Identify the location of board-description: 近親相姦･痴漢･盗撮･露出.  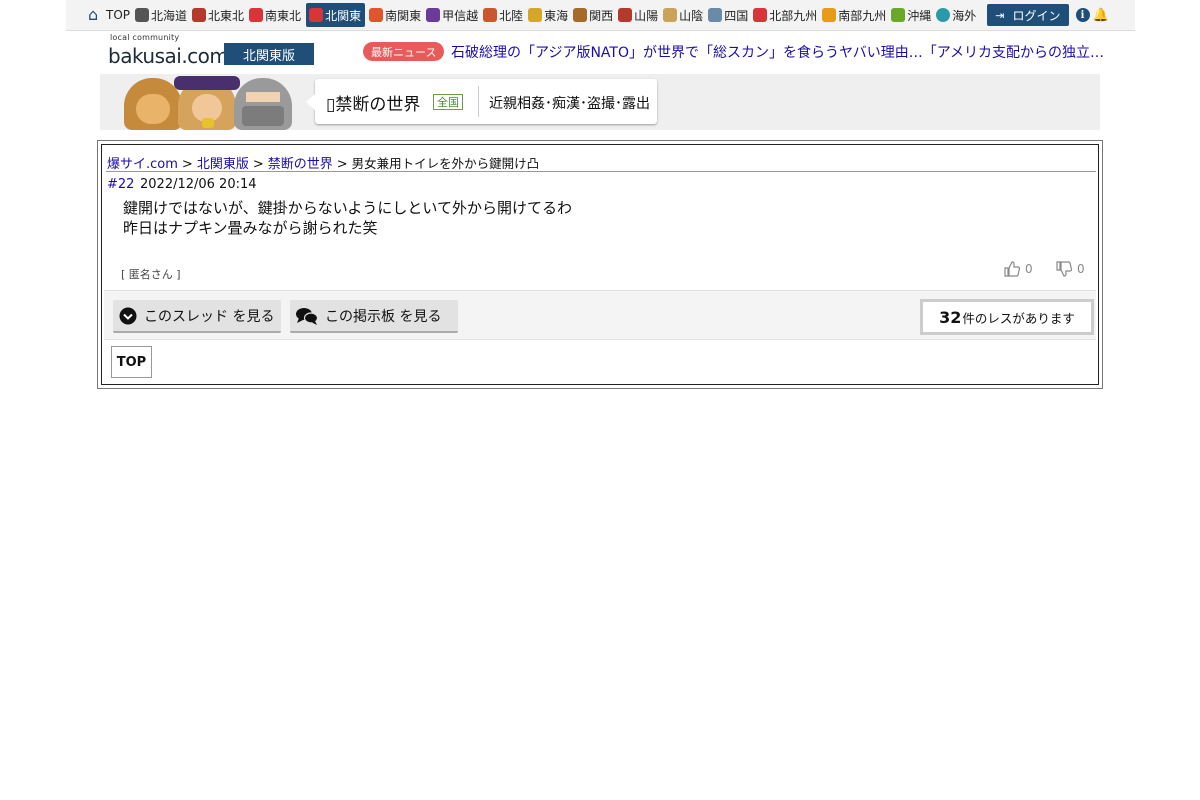
(569, 104).